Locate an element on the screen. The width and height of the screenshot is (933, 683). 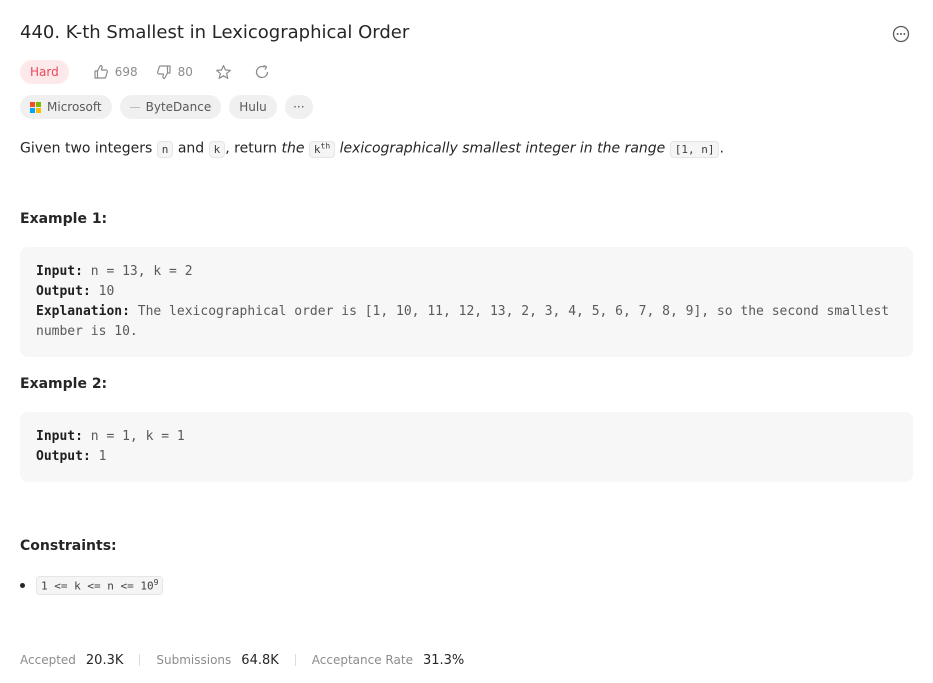
thumbs-up-icon is located at coordinates (101, 71).